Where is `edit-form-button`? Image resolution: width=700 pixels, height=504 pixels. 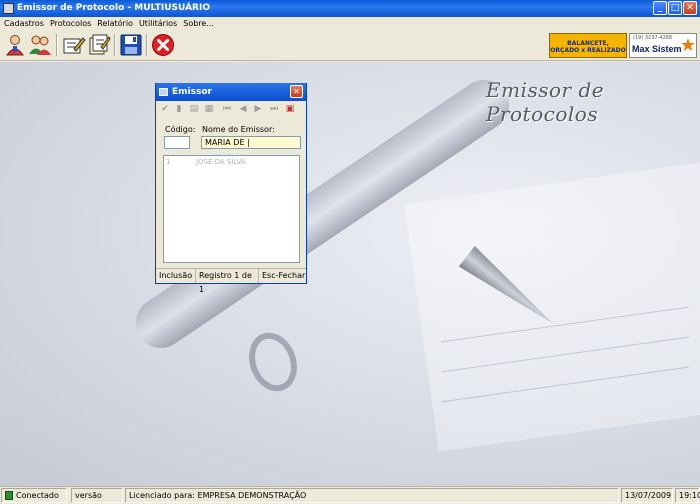 edit-form-button is located at coordinates (74, 45).